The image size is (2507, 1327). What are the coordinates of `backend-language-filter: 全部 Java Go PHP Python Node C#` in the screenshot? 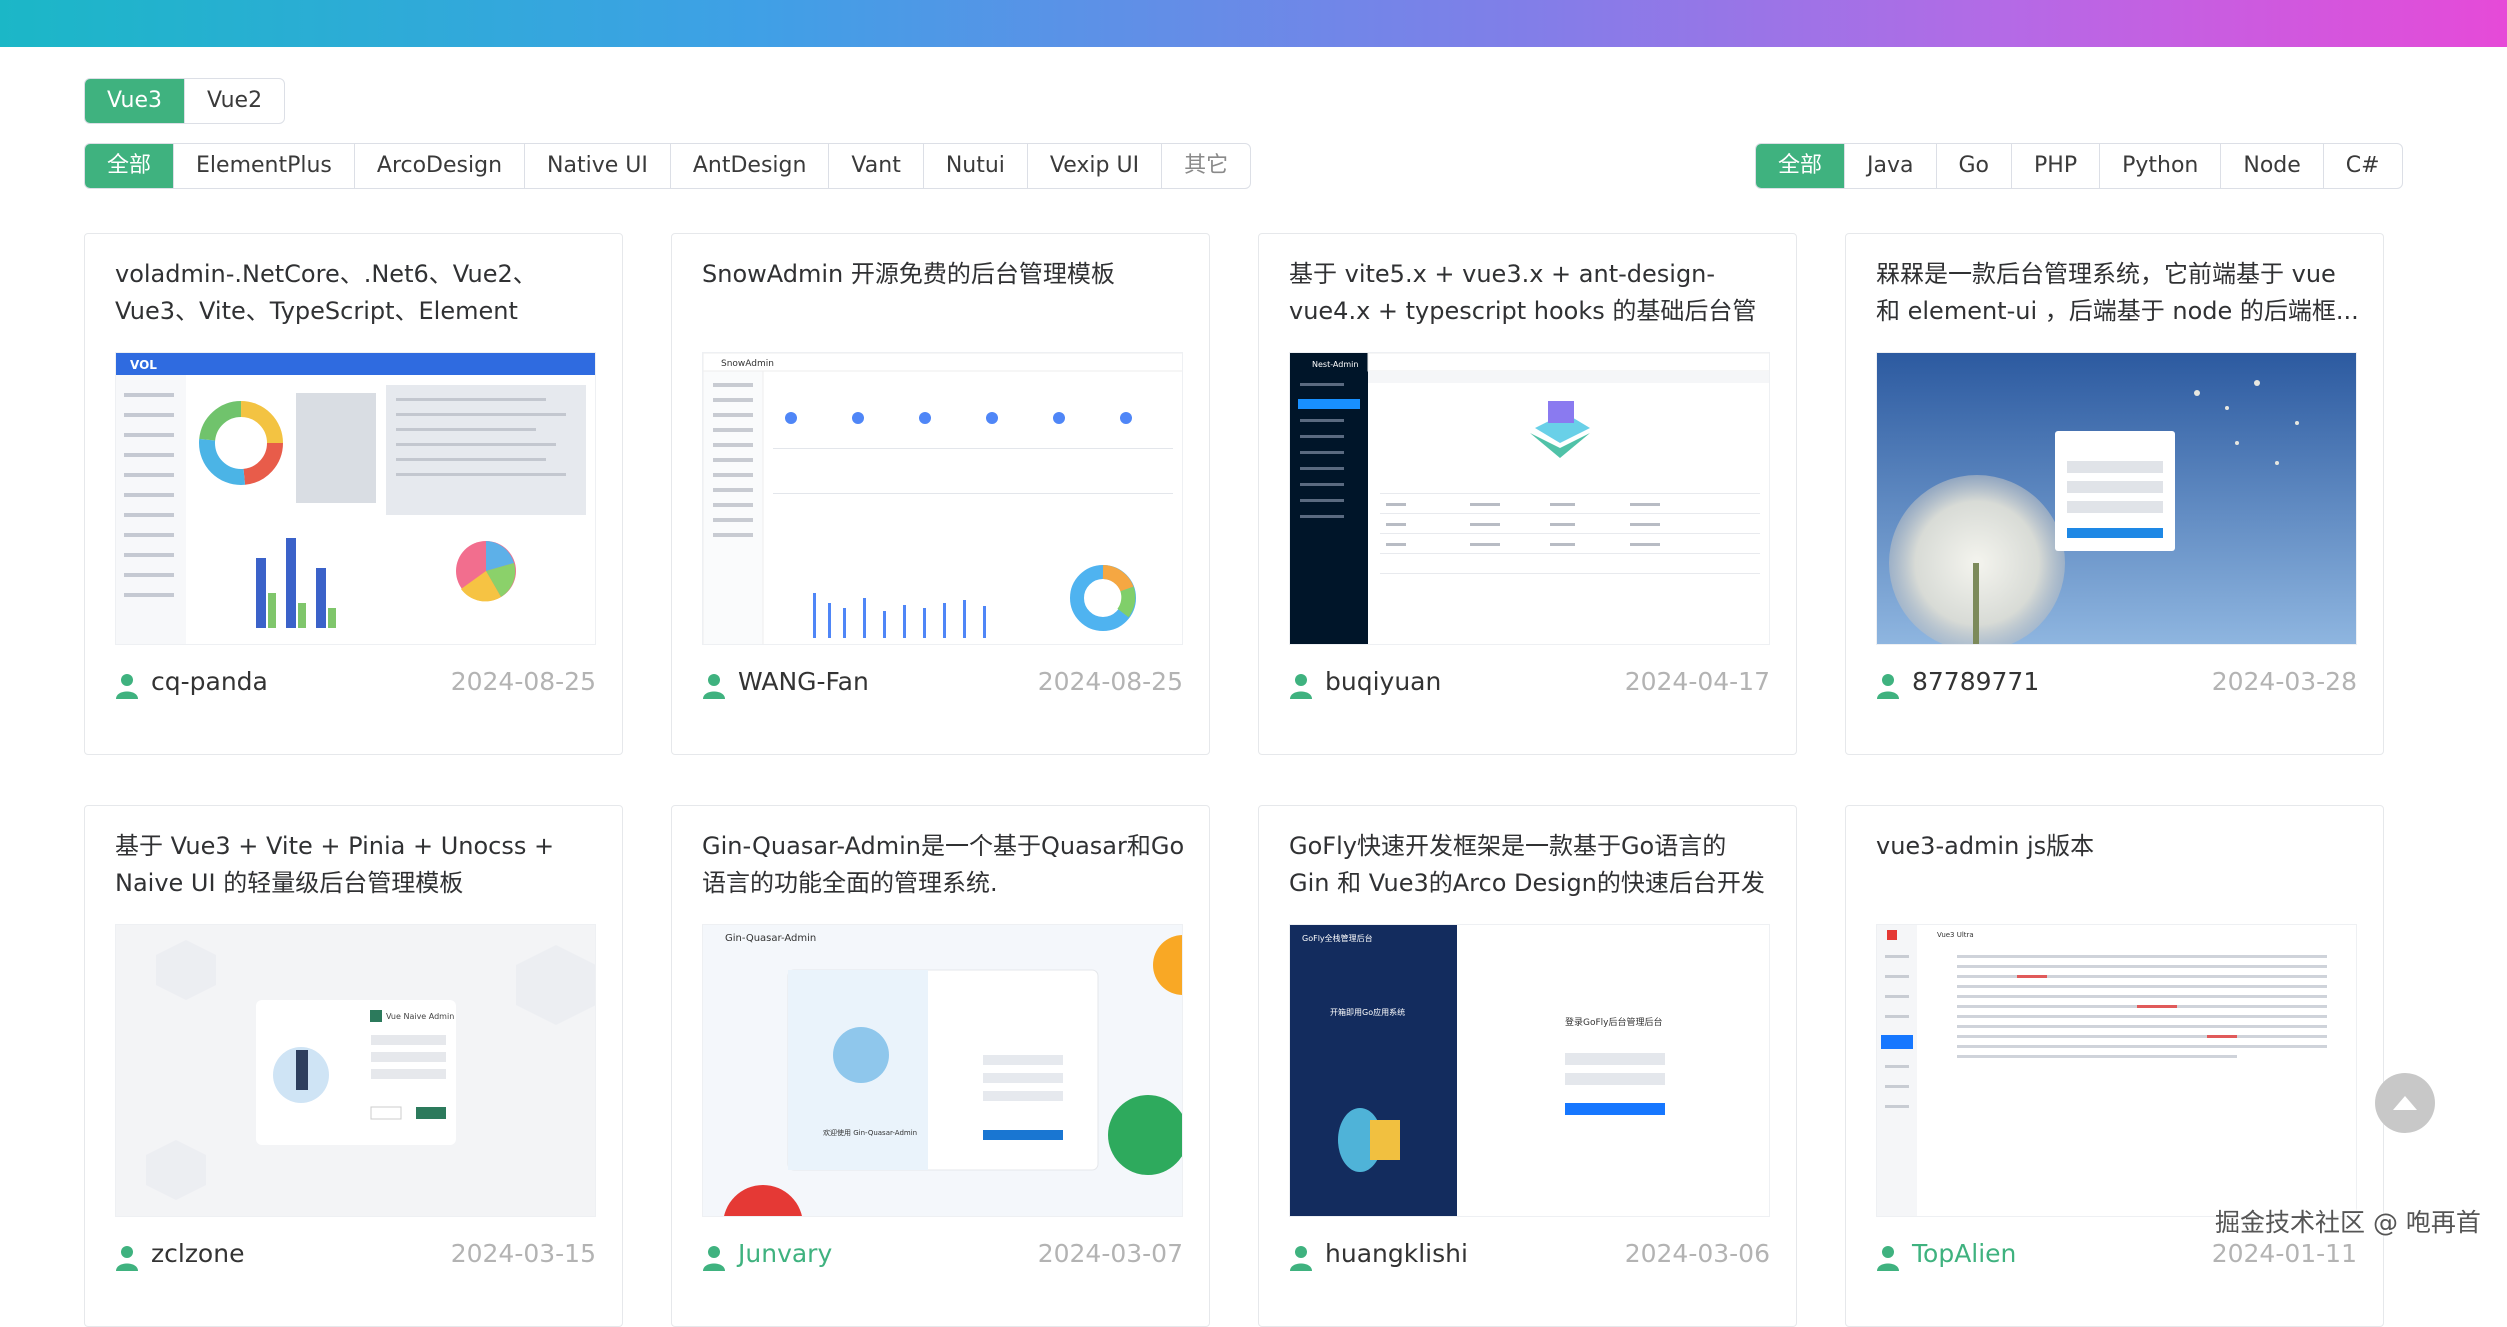 It's located at (2079, 166).